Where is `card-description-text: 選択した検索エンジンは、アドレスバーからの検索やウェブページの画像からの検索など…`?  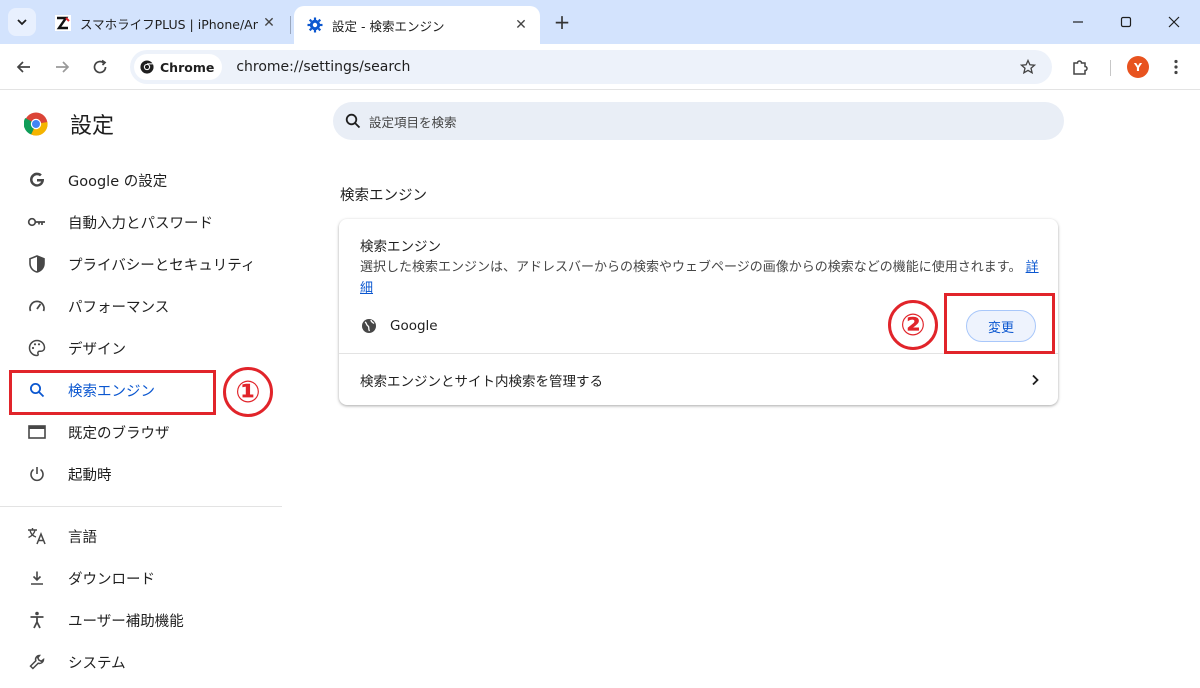 card-description-text: 選択した検索エンジンは、アドレスバーからの検索やウェブページの画像からの検索など… is located at coordinates (691, 267).